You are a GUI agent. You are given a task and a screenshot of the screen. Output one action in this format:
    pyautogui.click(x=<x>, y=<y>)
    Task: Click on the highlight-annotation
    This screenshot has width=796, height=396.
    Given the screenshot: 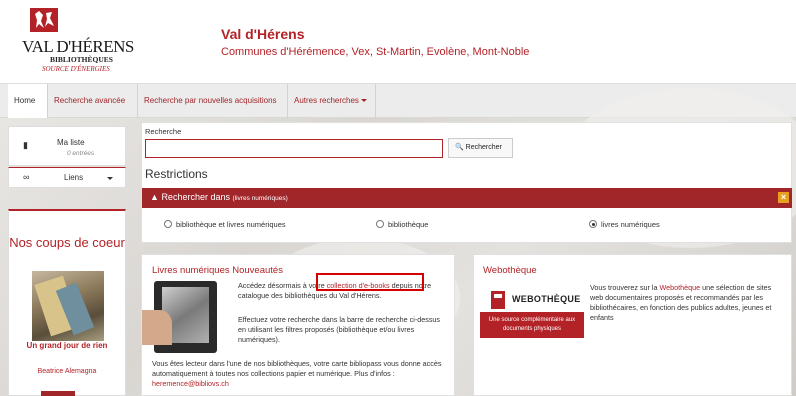 What is the action you would take?
    pyautogui.click(x=370, y=282)
    